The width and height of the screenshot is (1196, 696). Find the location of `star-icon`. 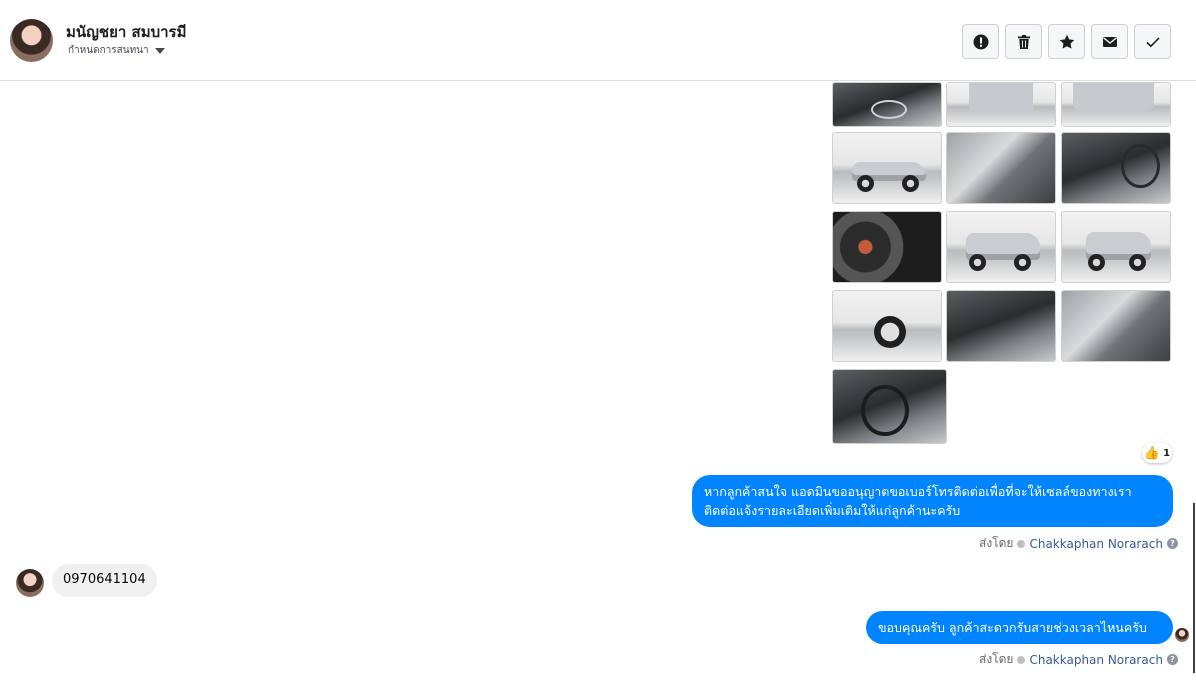

star-icon is located at coordinates (1066, 41).